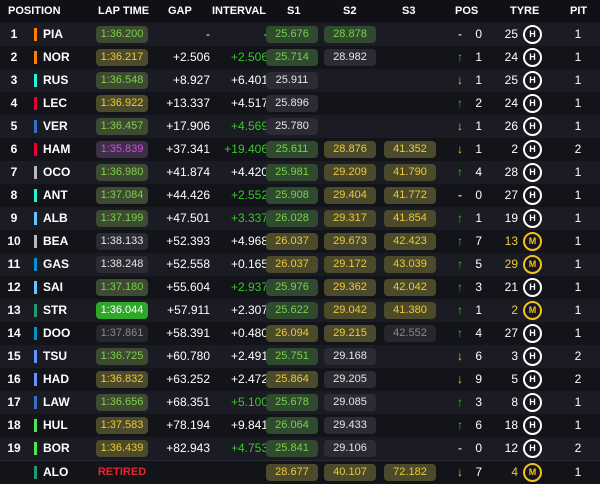 Image resolution: width=600 pixels, height=484 pixels. Describe the element at coordinates (578, 356) in the screenshot. I see `pit-stops: 2` at that location.